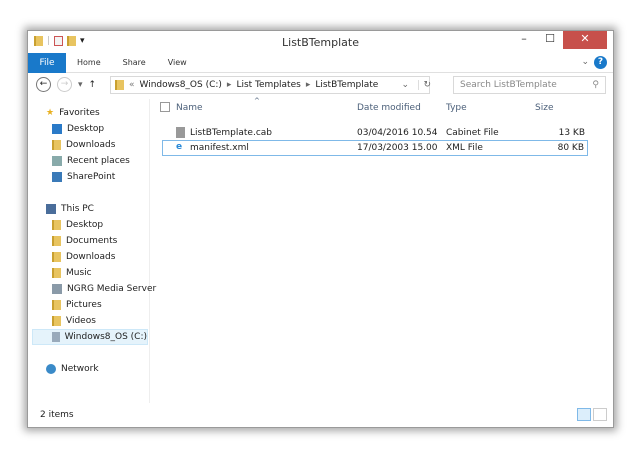 The image size is (636, 457). What do you see at coordinates (51, 369) in the screenshot?
I see `network-icon` at bounding box center [51, 369].